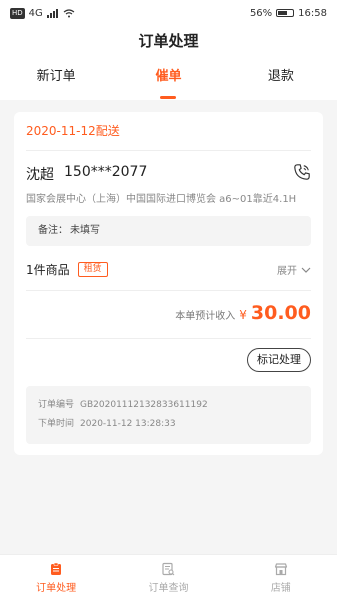 The image size is (337, 600). What do you see at coordinates (280, 588) in the screenshot?
I see `nav-label: 店铺` at bounding box center [280, 588].